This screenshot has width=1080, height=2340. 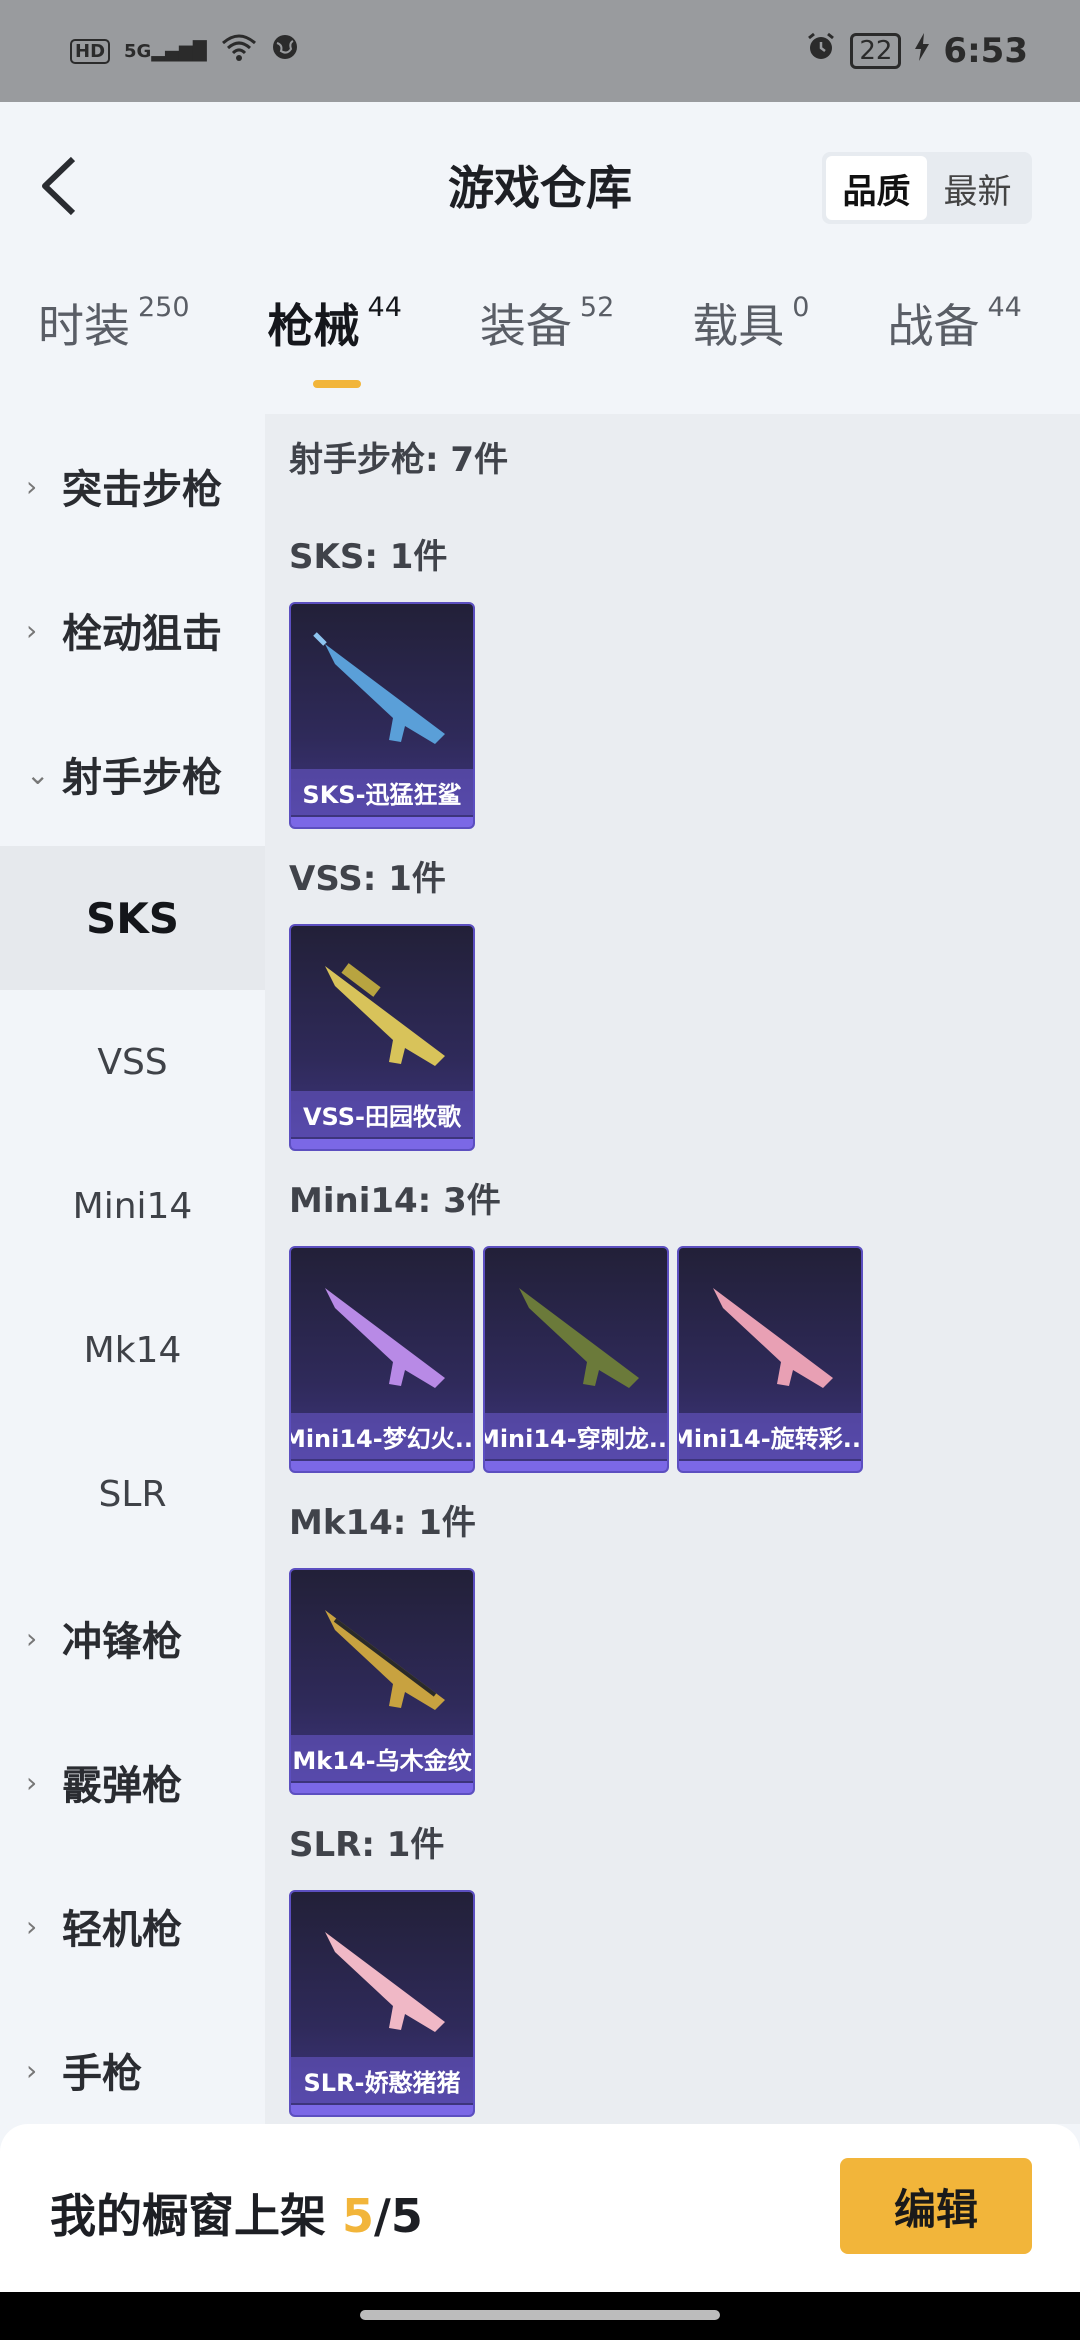 I want to click on sidebar-item-smg: › 冲锋枪, so click(x=132, y=1638).